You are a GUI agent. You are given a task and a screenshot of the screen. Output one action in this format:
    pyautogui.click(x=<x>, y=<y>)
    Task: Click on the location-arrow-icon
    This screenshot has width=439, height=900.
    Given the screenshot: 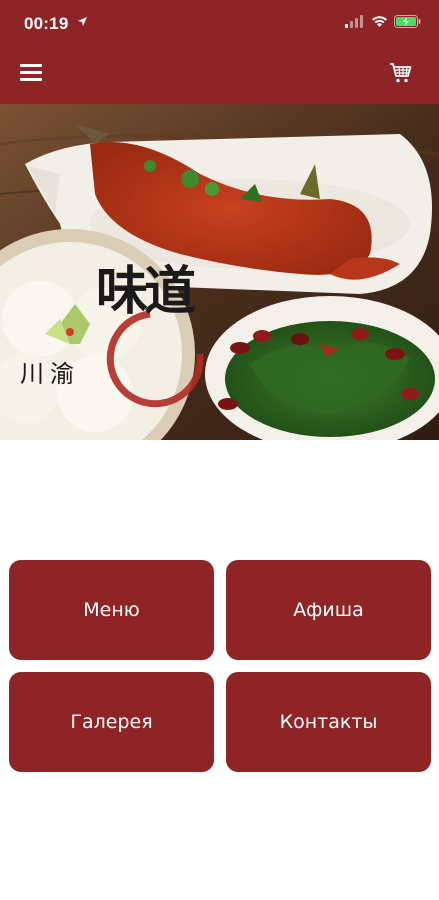 What is the action you would take?
    pyautogui.click(x=82, y=21)
    